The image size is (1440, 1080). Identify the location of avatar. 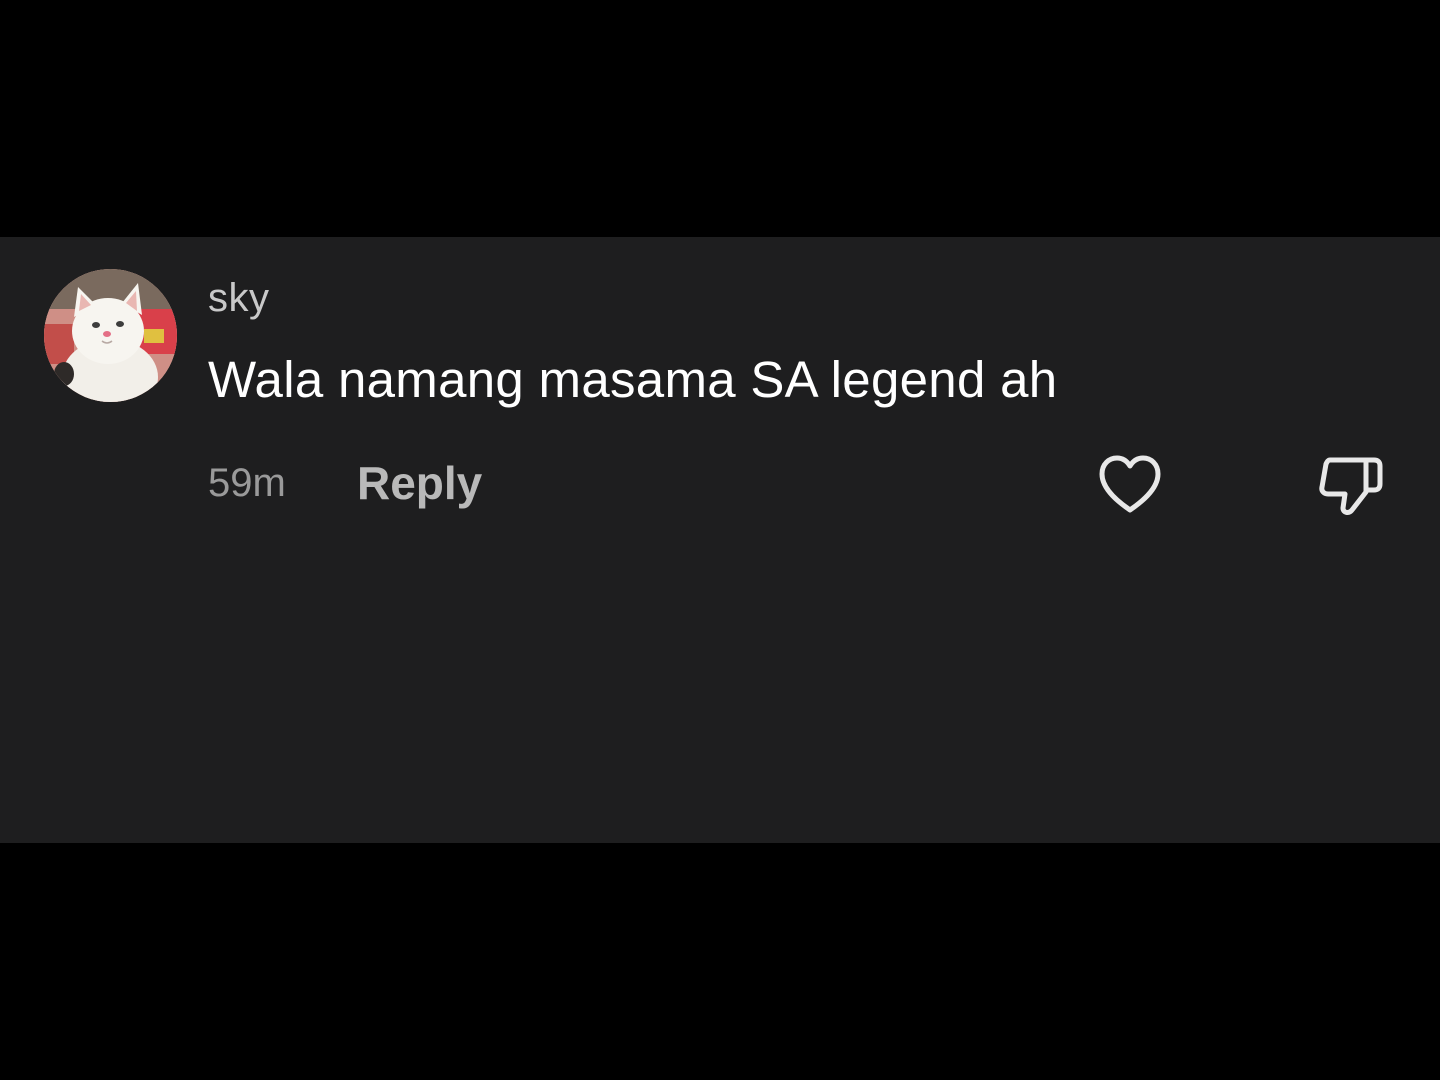
(110, 335).